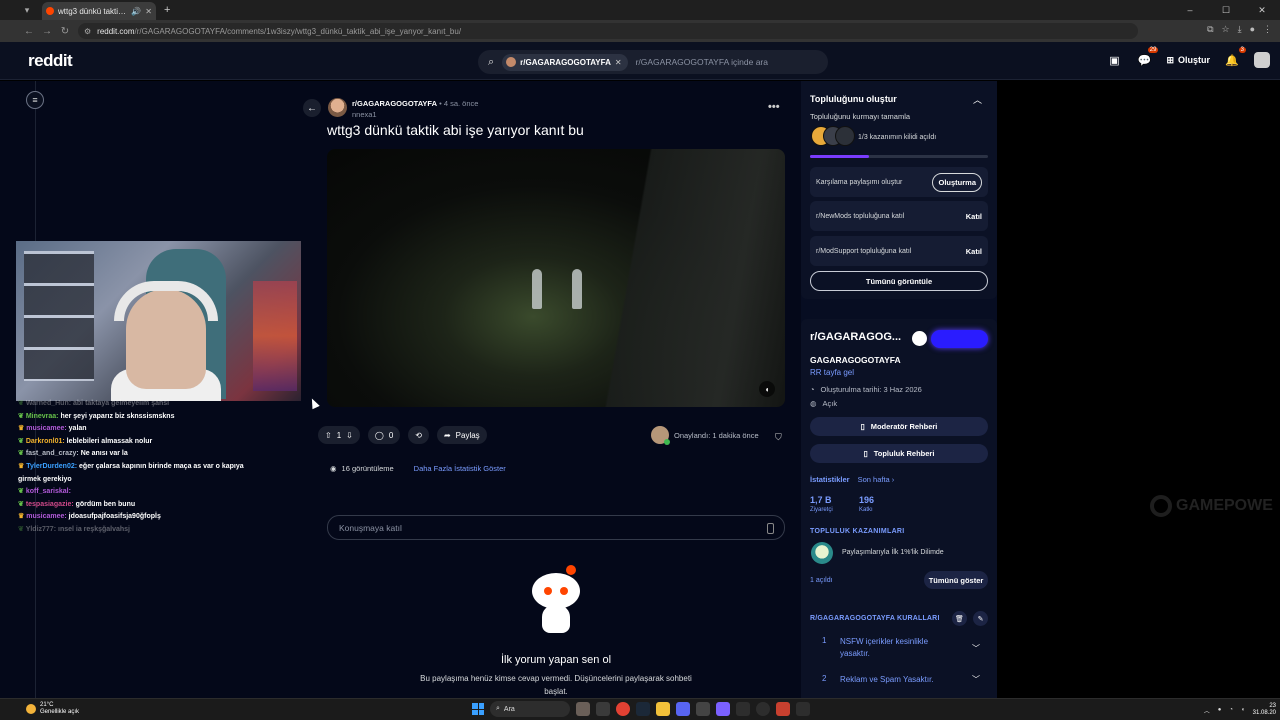 The image size is (1280, 720). Describe the element at coordinates (418, 435) in the screenshot. I see `crosspost-button: ⟲` at that location.